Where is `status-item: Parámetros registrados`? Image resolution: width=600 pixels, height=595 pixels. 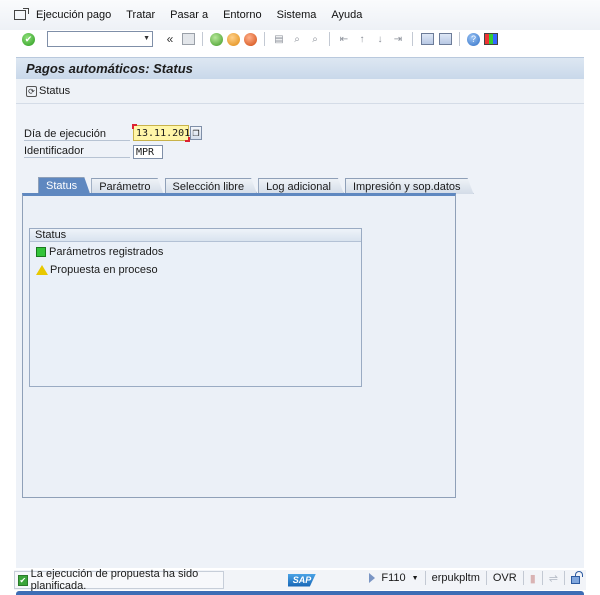 status-item: Parámetros registrados is located at coordinates (195, 252).